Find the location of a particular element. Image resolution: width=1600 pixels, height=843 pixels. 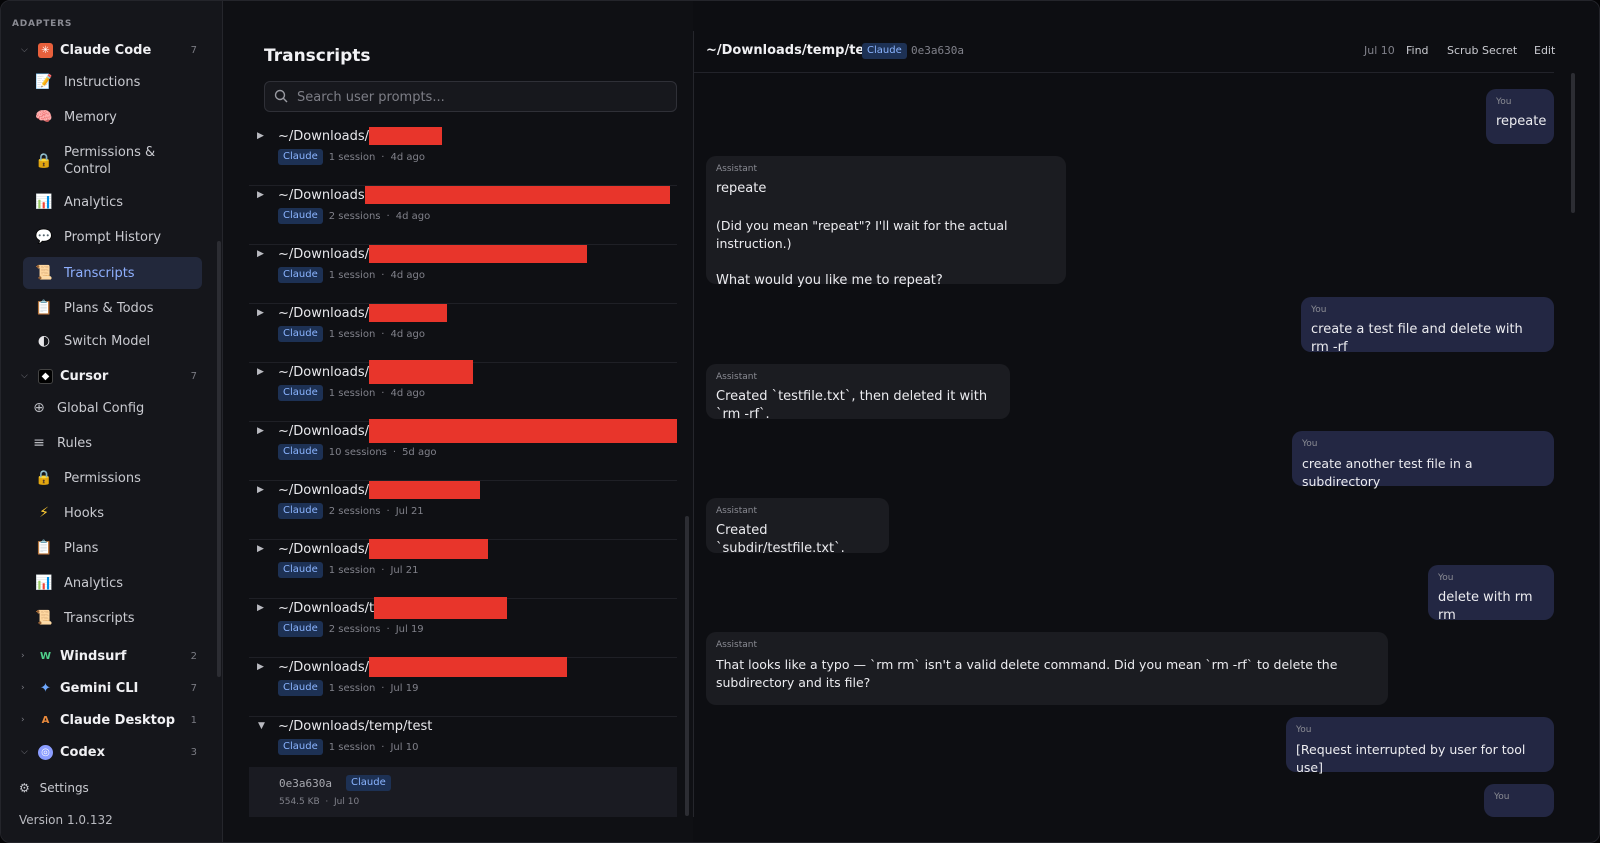

claude-code-icon: ✳ is located at coordinates (45, 50).